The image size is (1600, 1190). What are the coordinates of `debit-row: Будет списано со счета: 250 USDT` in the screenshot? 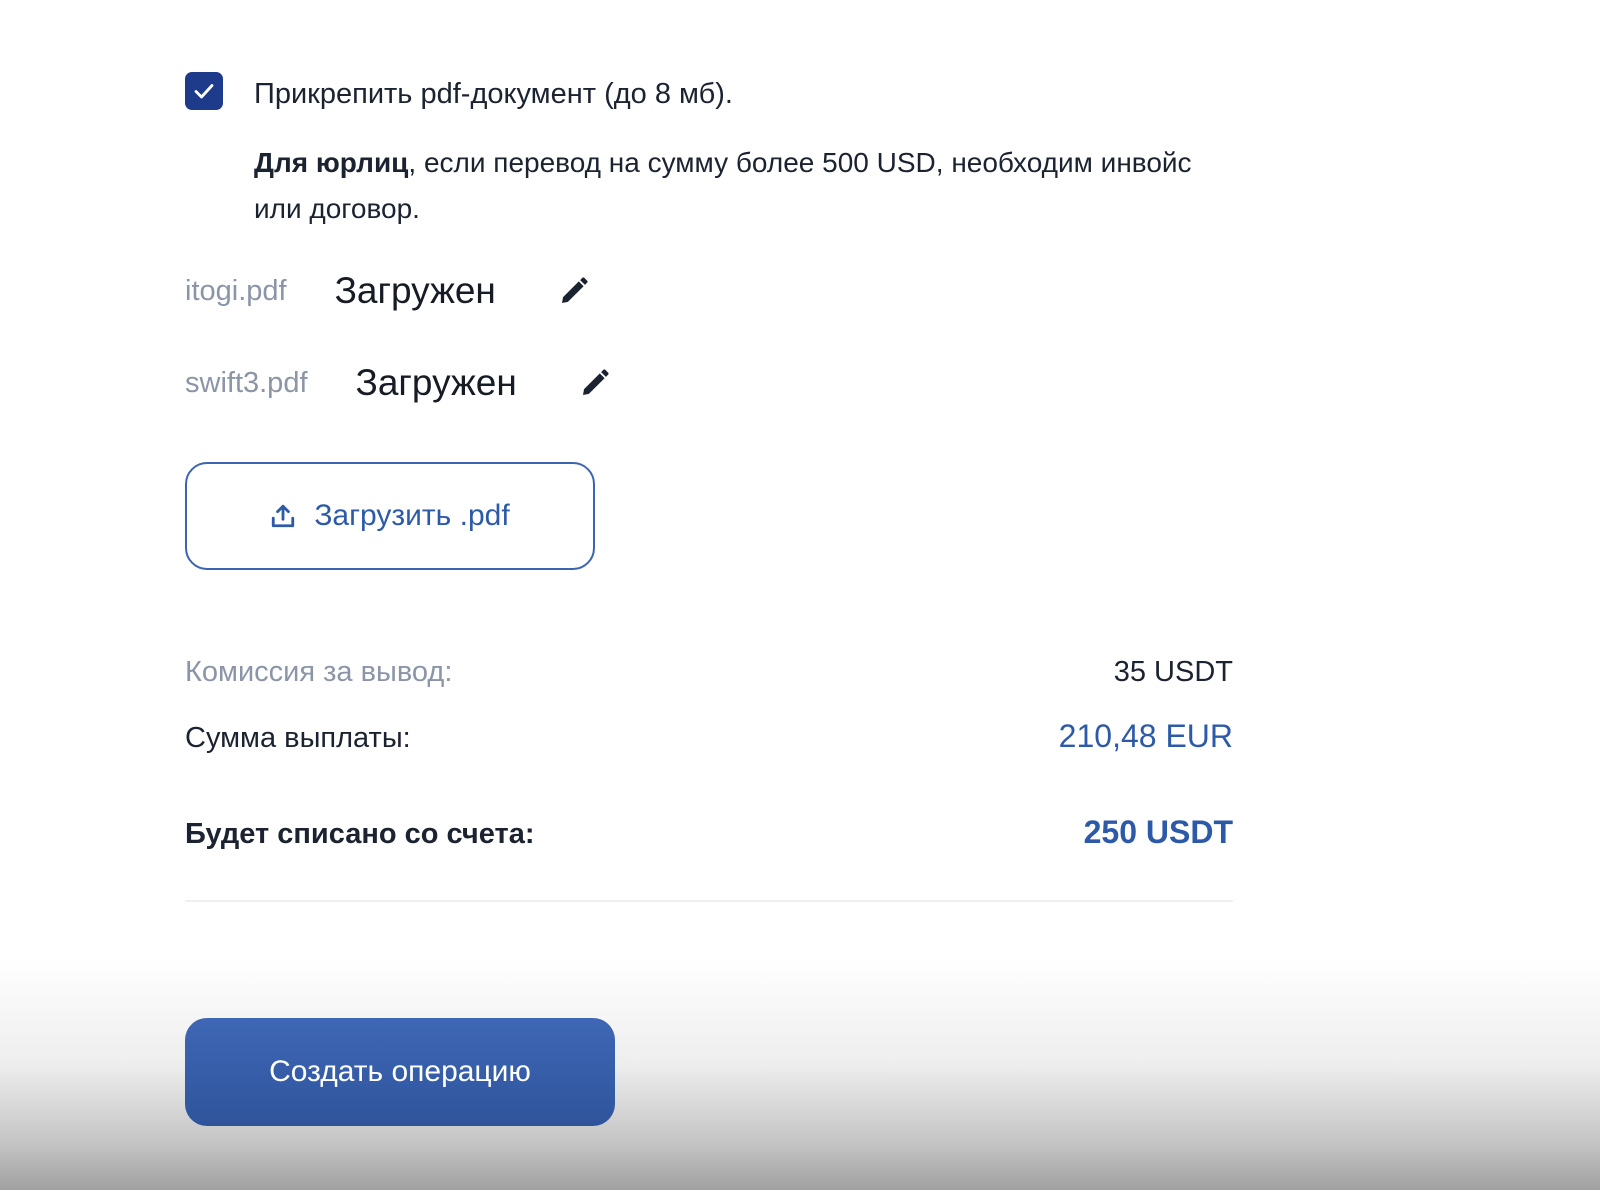 It's located at (709, 832).